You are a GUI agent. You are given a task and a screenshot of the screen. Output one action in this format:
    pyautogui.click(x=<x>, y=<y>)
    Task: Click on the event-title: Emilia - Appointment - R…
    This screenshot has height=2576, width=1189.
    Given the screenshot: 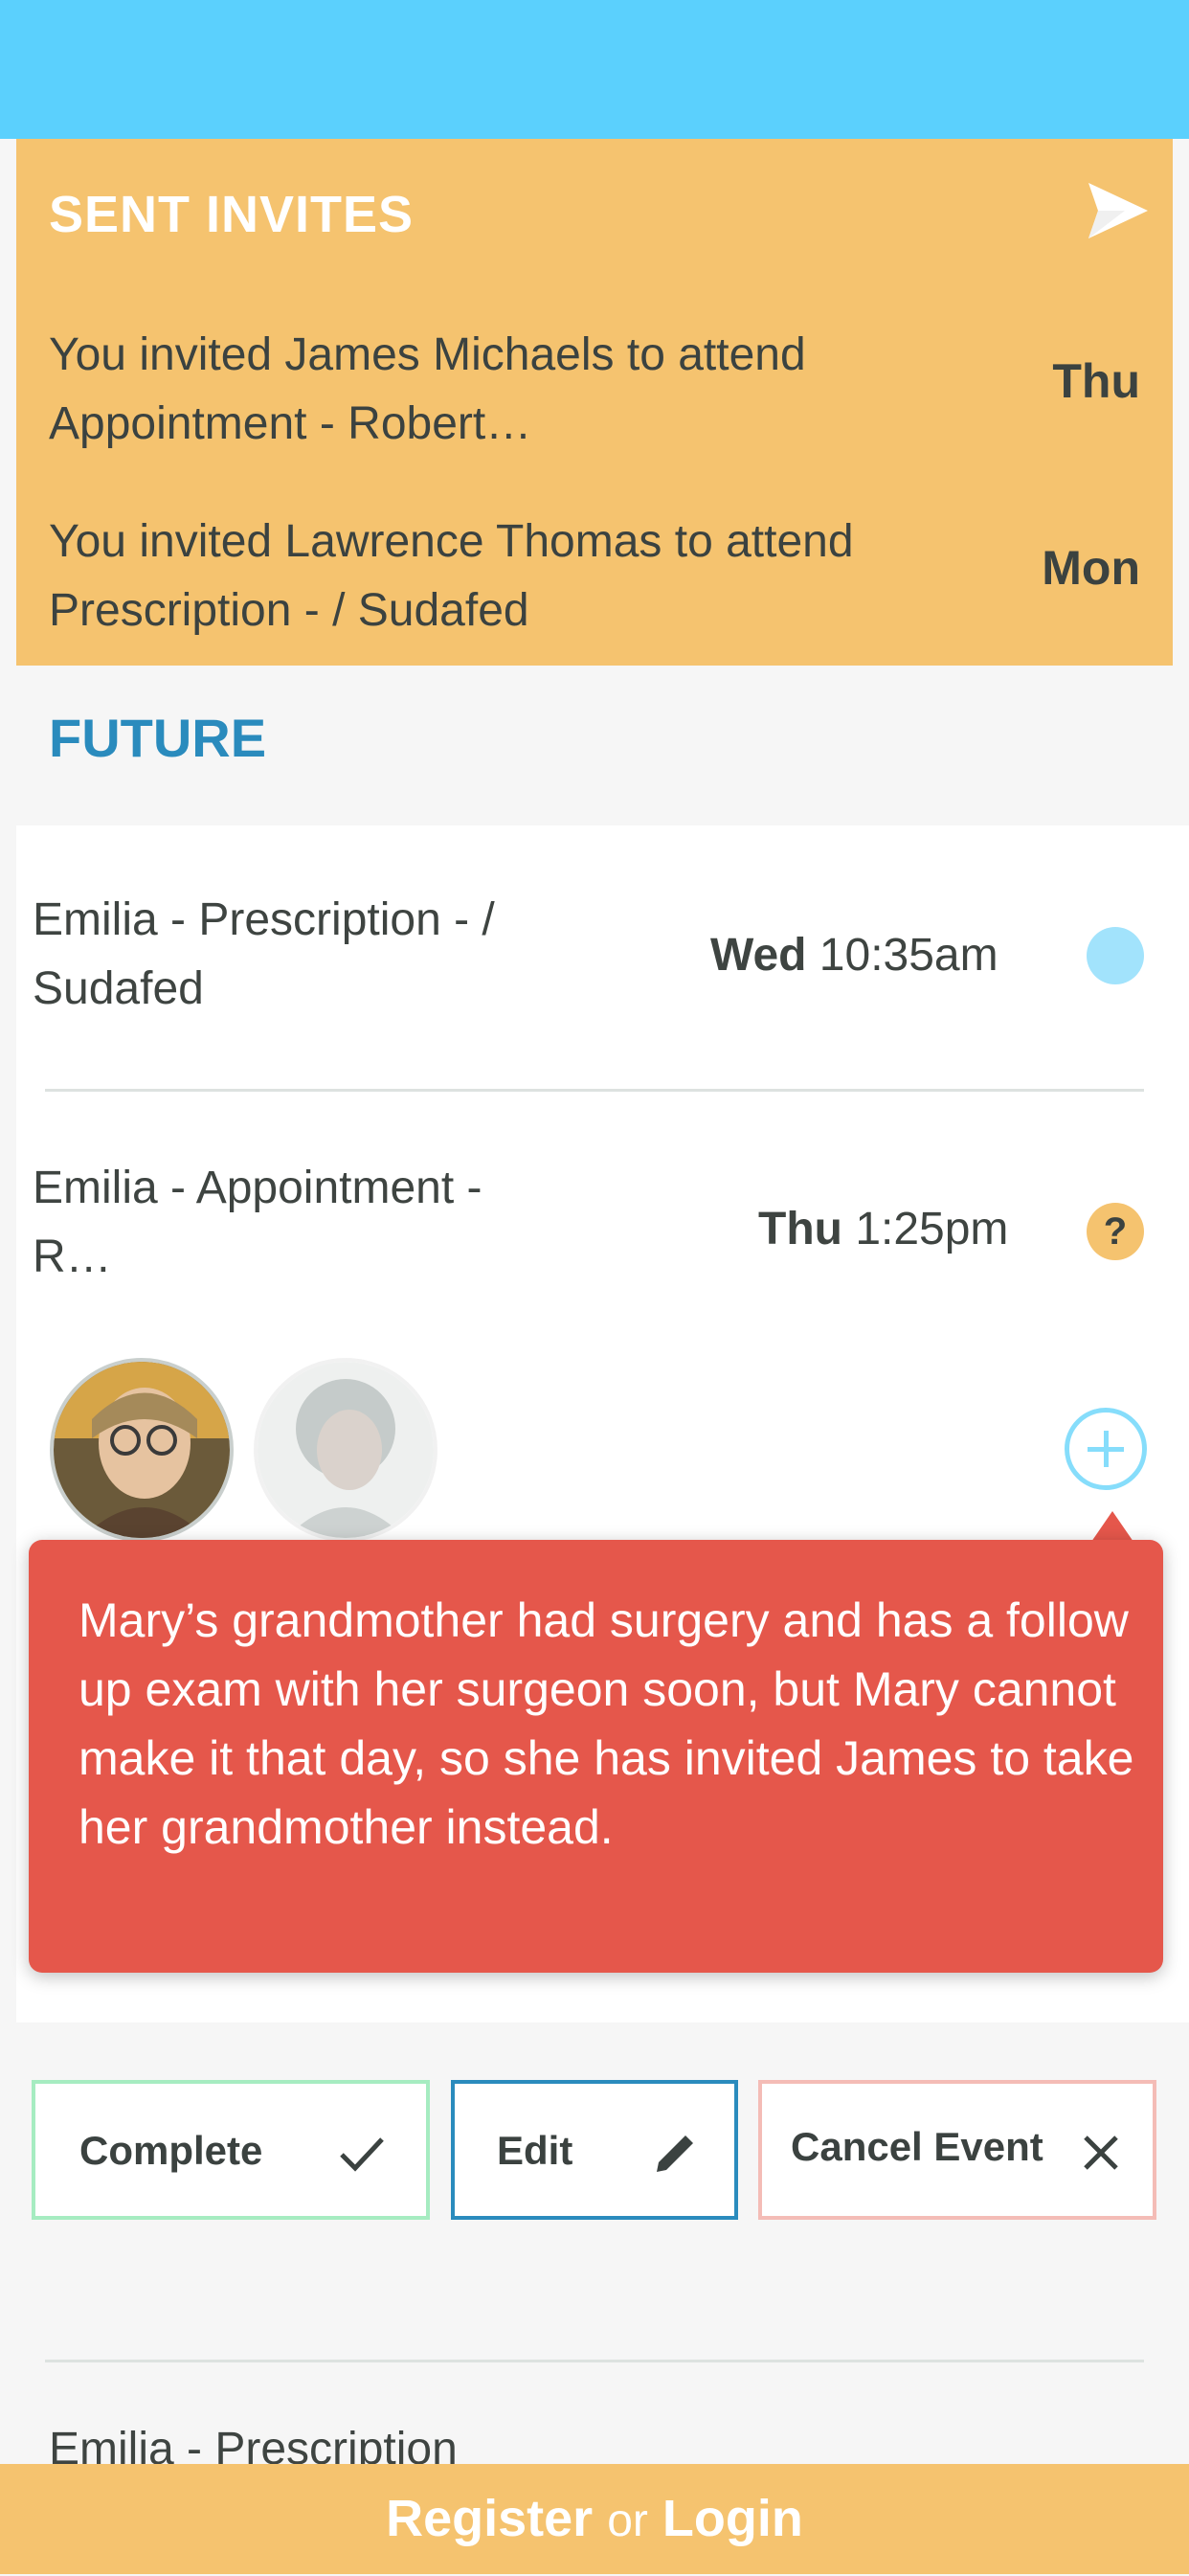 What is the action you would take?
    pyautogui.click(x=257, y=1222)
    